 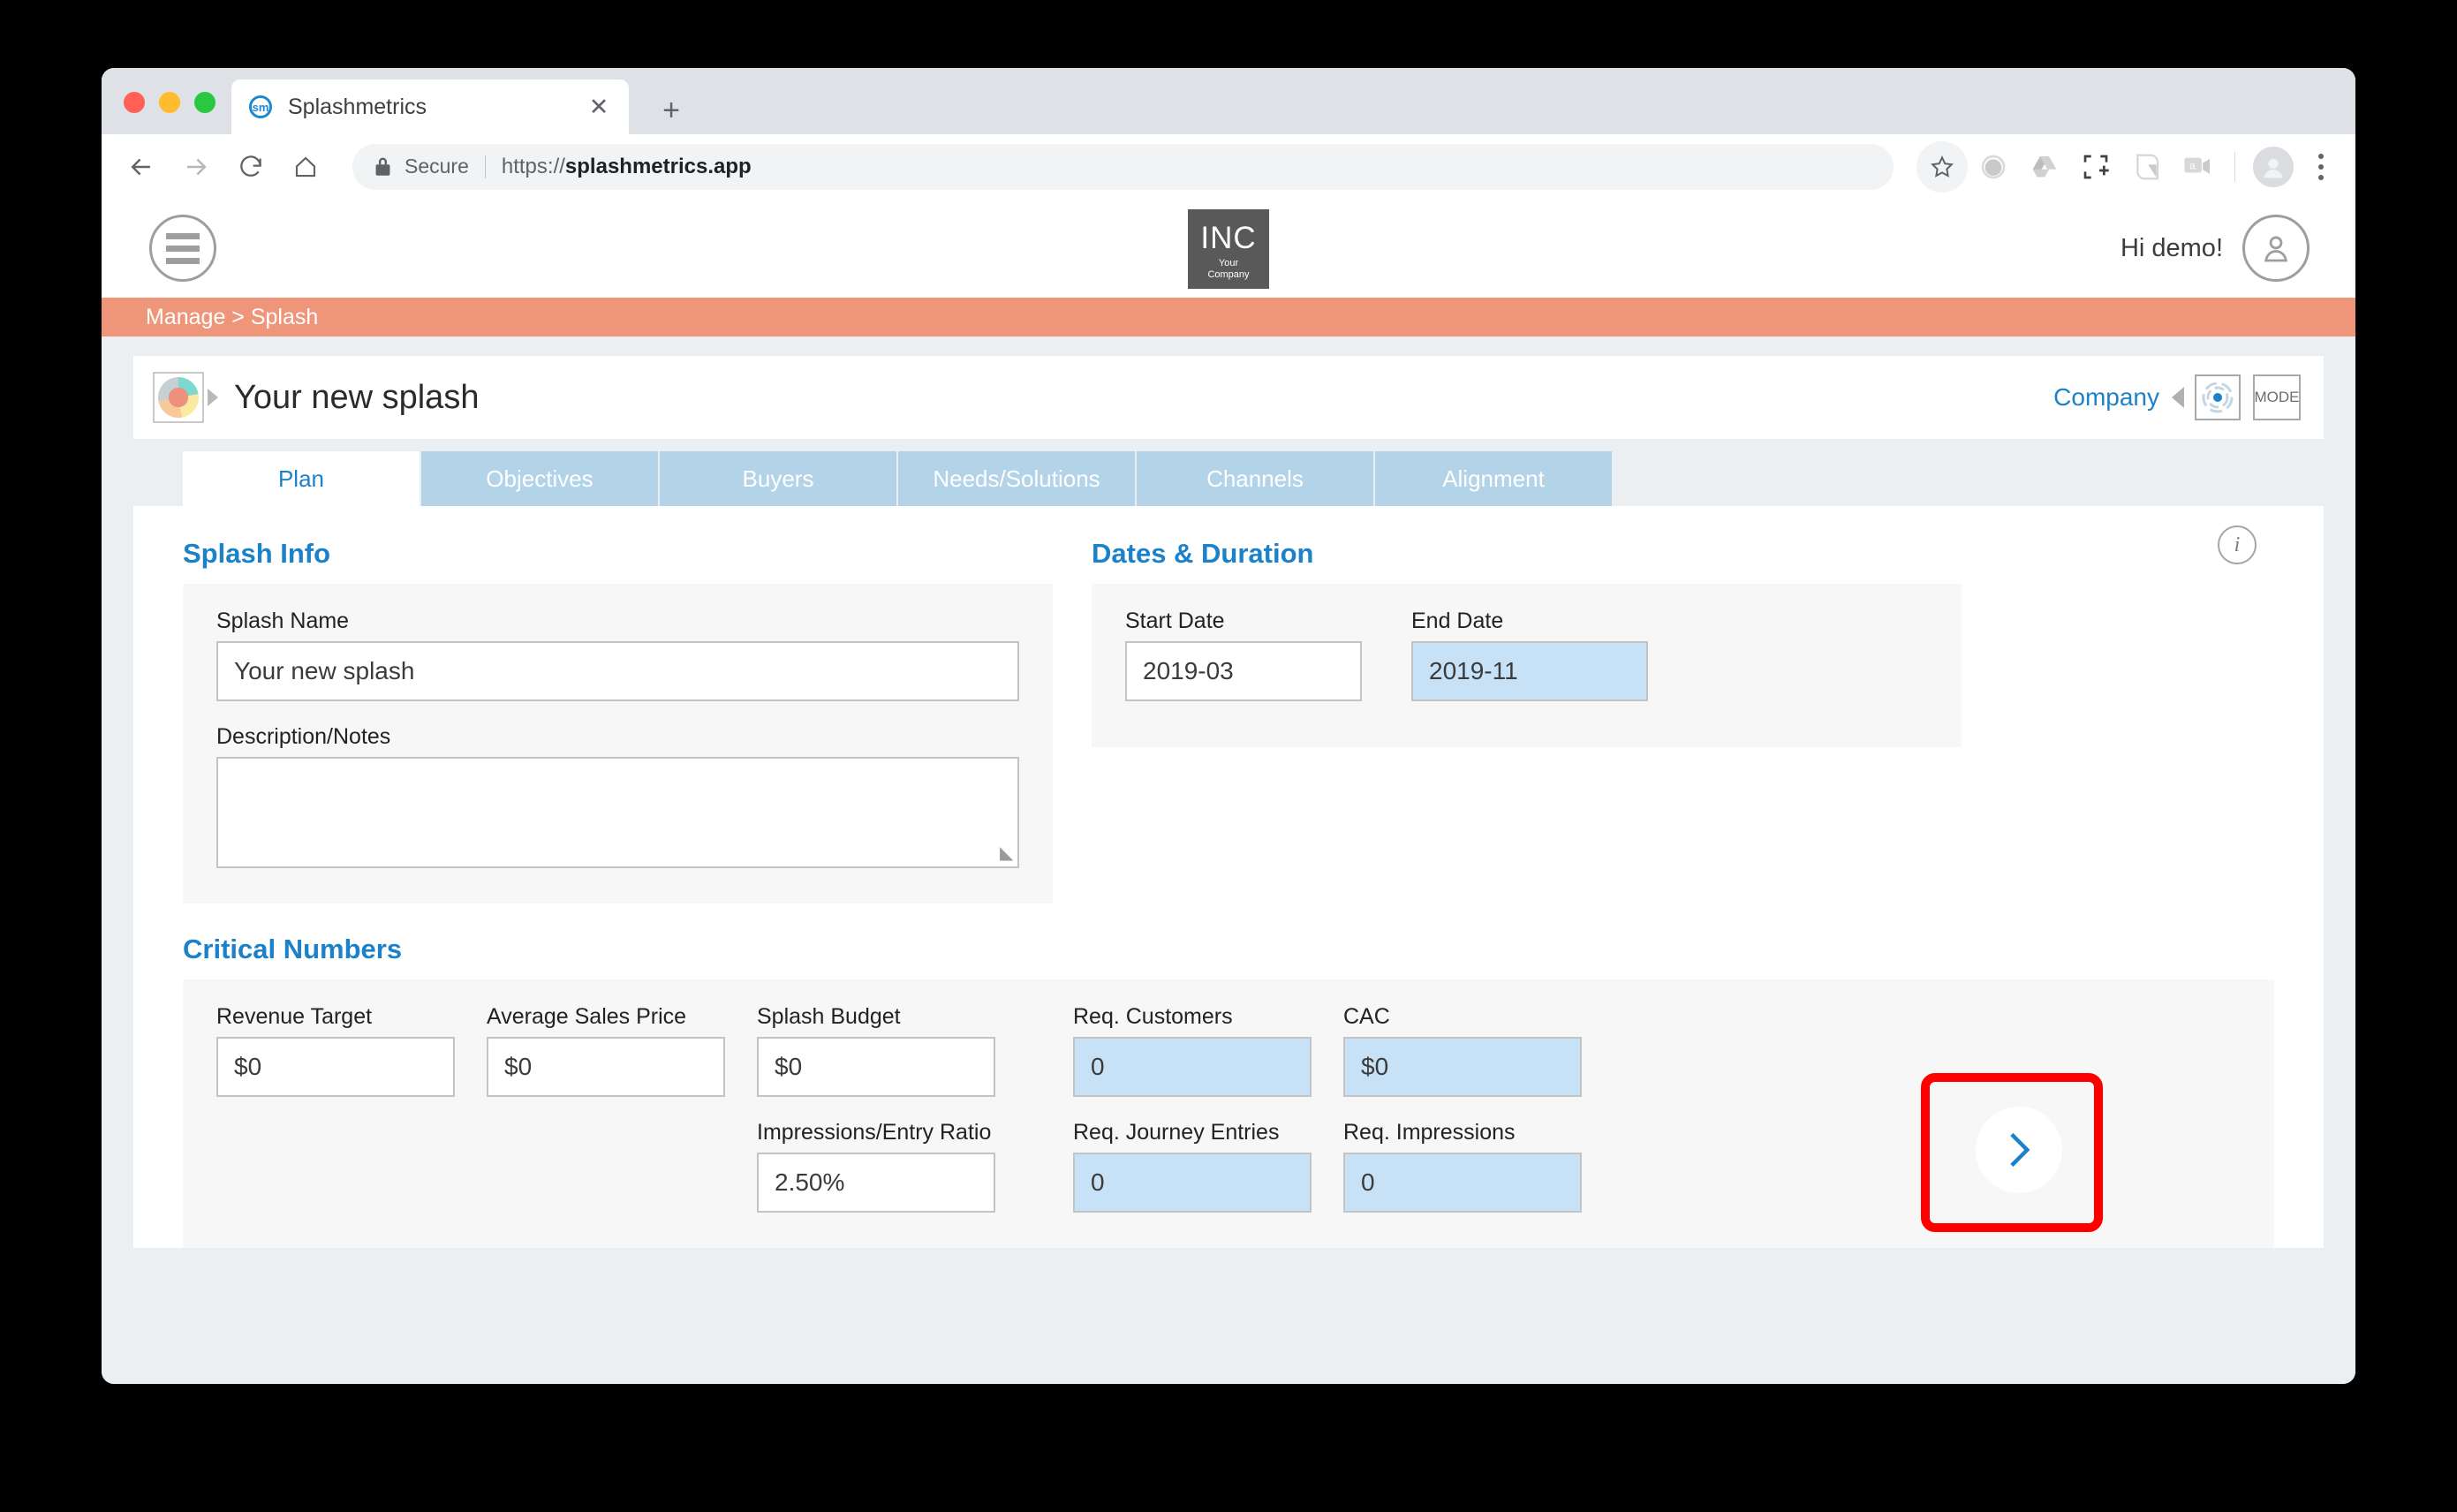 What do you see at coordinates (606, 1067) in the screenshot?
I see `average-sales-price-input: $0` at bounding box center [606, 1067].